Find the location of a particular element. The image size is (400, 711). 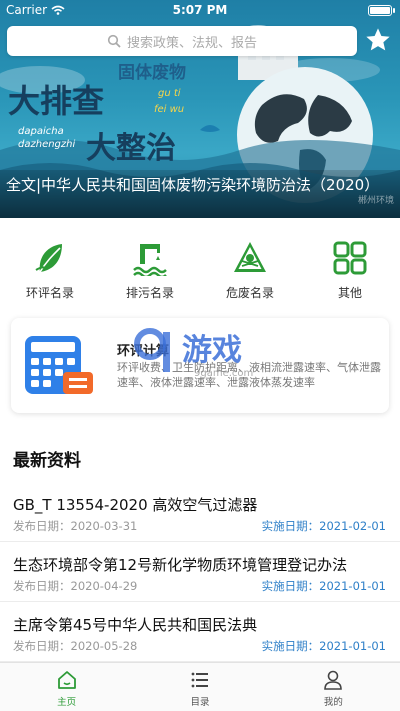

tab-profile: 我的 is located at coordinates (333, 687).